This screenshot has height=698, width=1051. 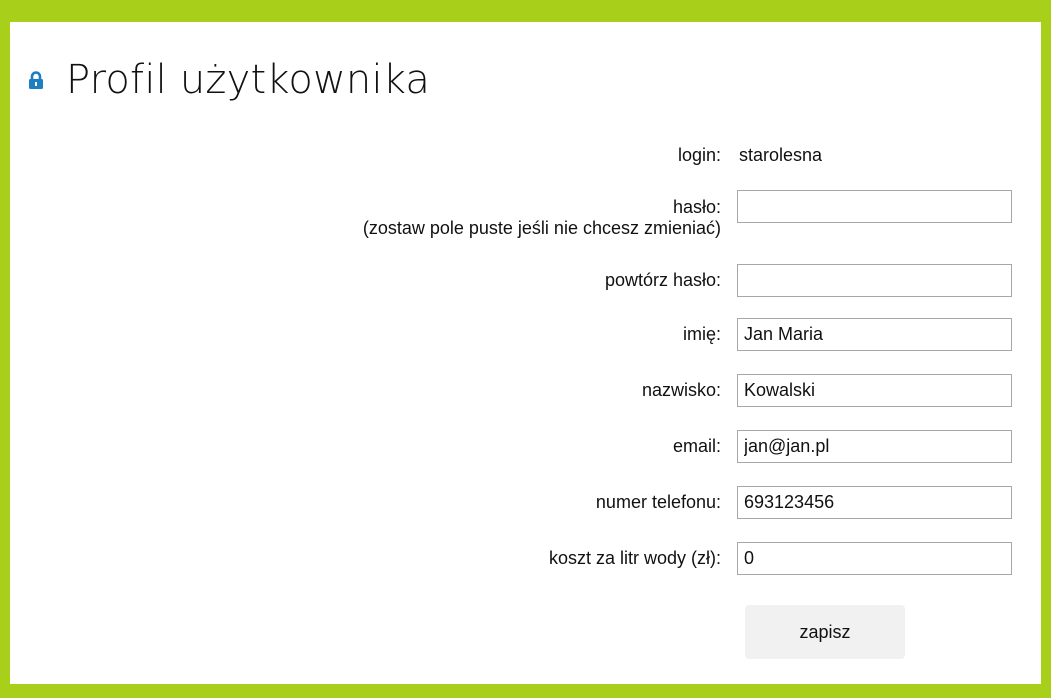 I want to click on lock-icon, so click(x=36, y=80).